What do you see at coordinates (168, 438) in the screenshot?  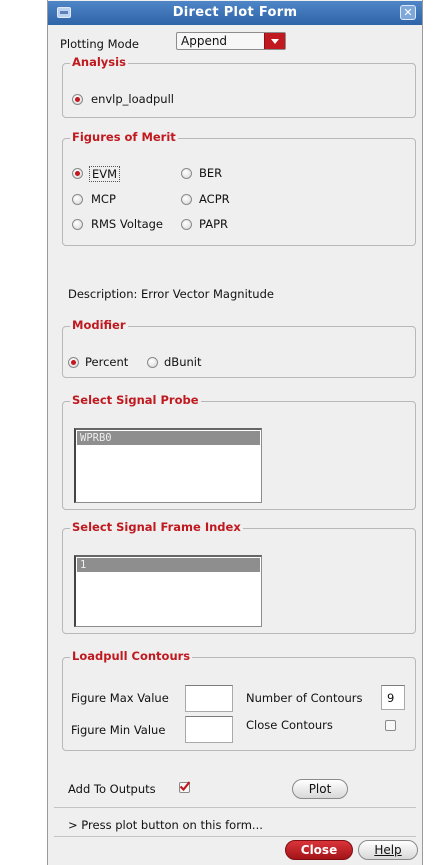 I see `signal-probe-item: WPRB0` at bounding box center [168, 438].